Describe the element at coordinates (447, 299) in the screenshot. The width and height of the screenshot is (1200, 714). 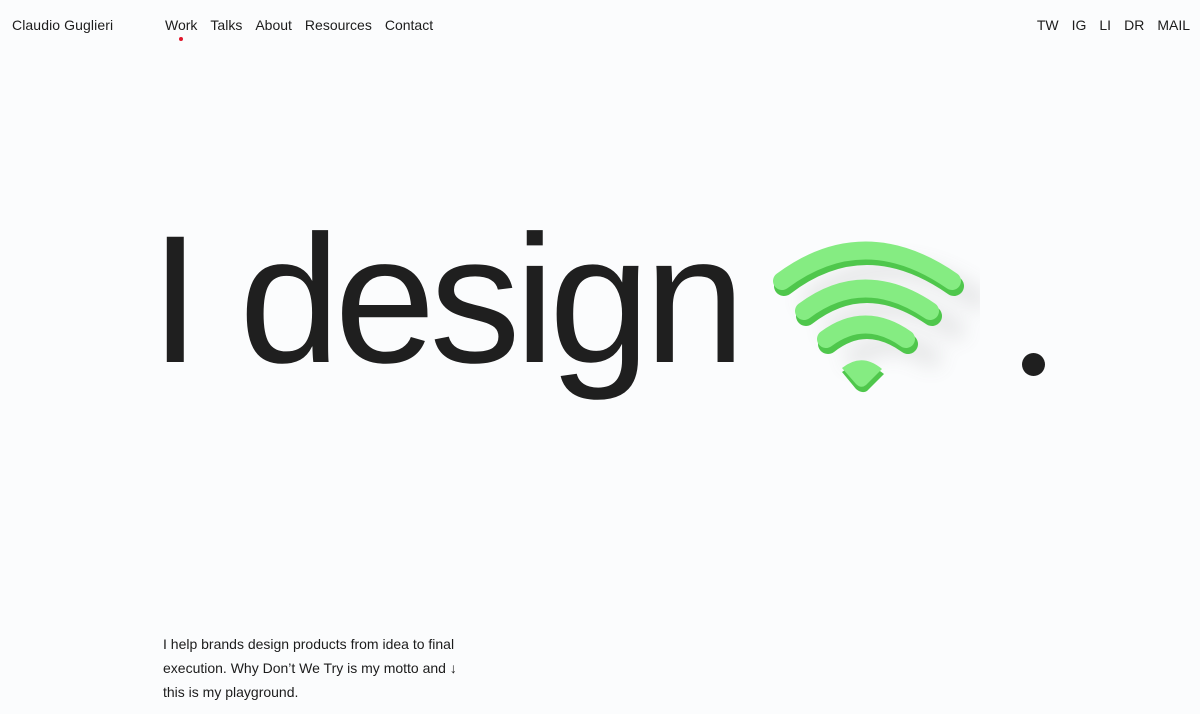
I see `hero-headline: I design` at that location.